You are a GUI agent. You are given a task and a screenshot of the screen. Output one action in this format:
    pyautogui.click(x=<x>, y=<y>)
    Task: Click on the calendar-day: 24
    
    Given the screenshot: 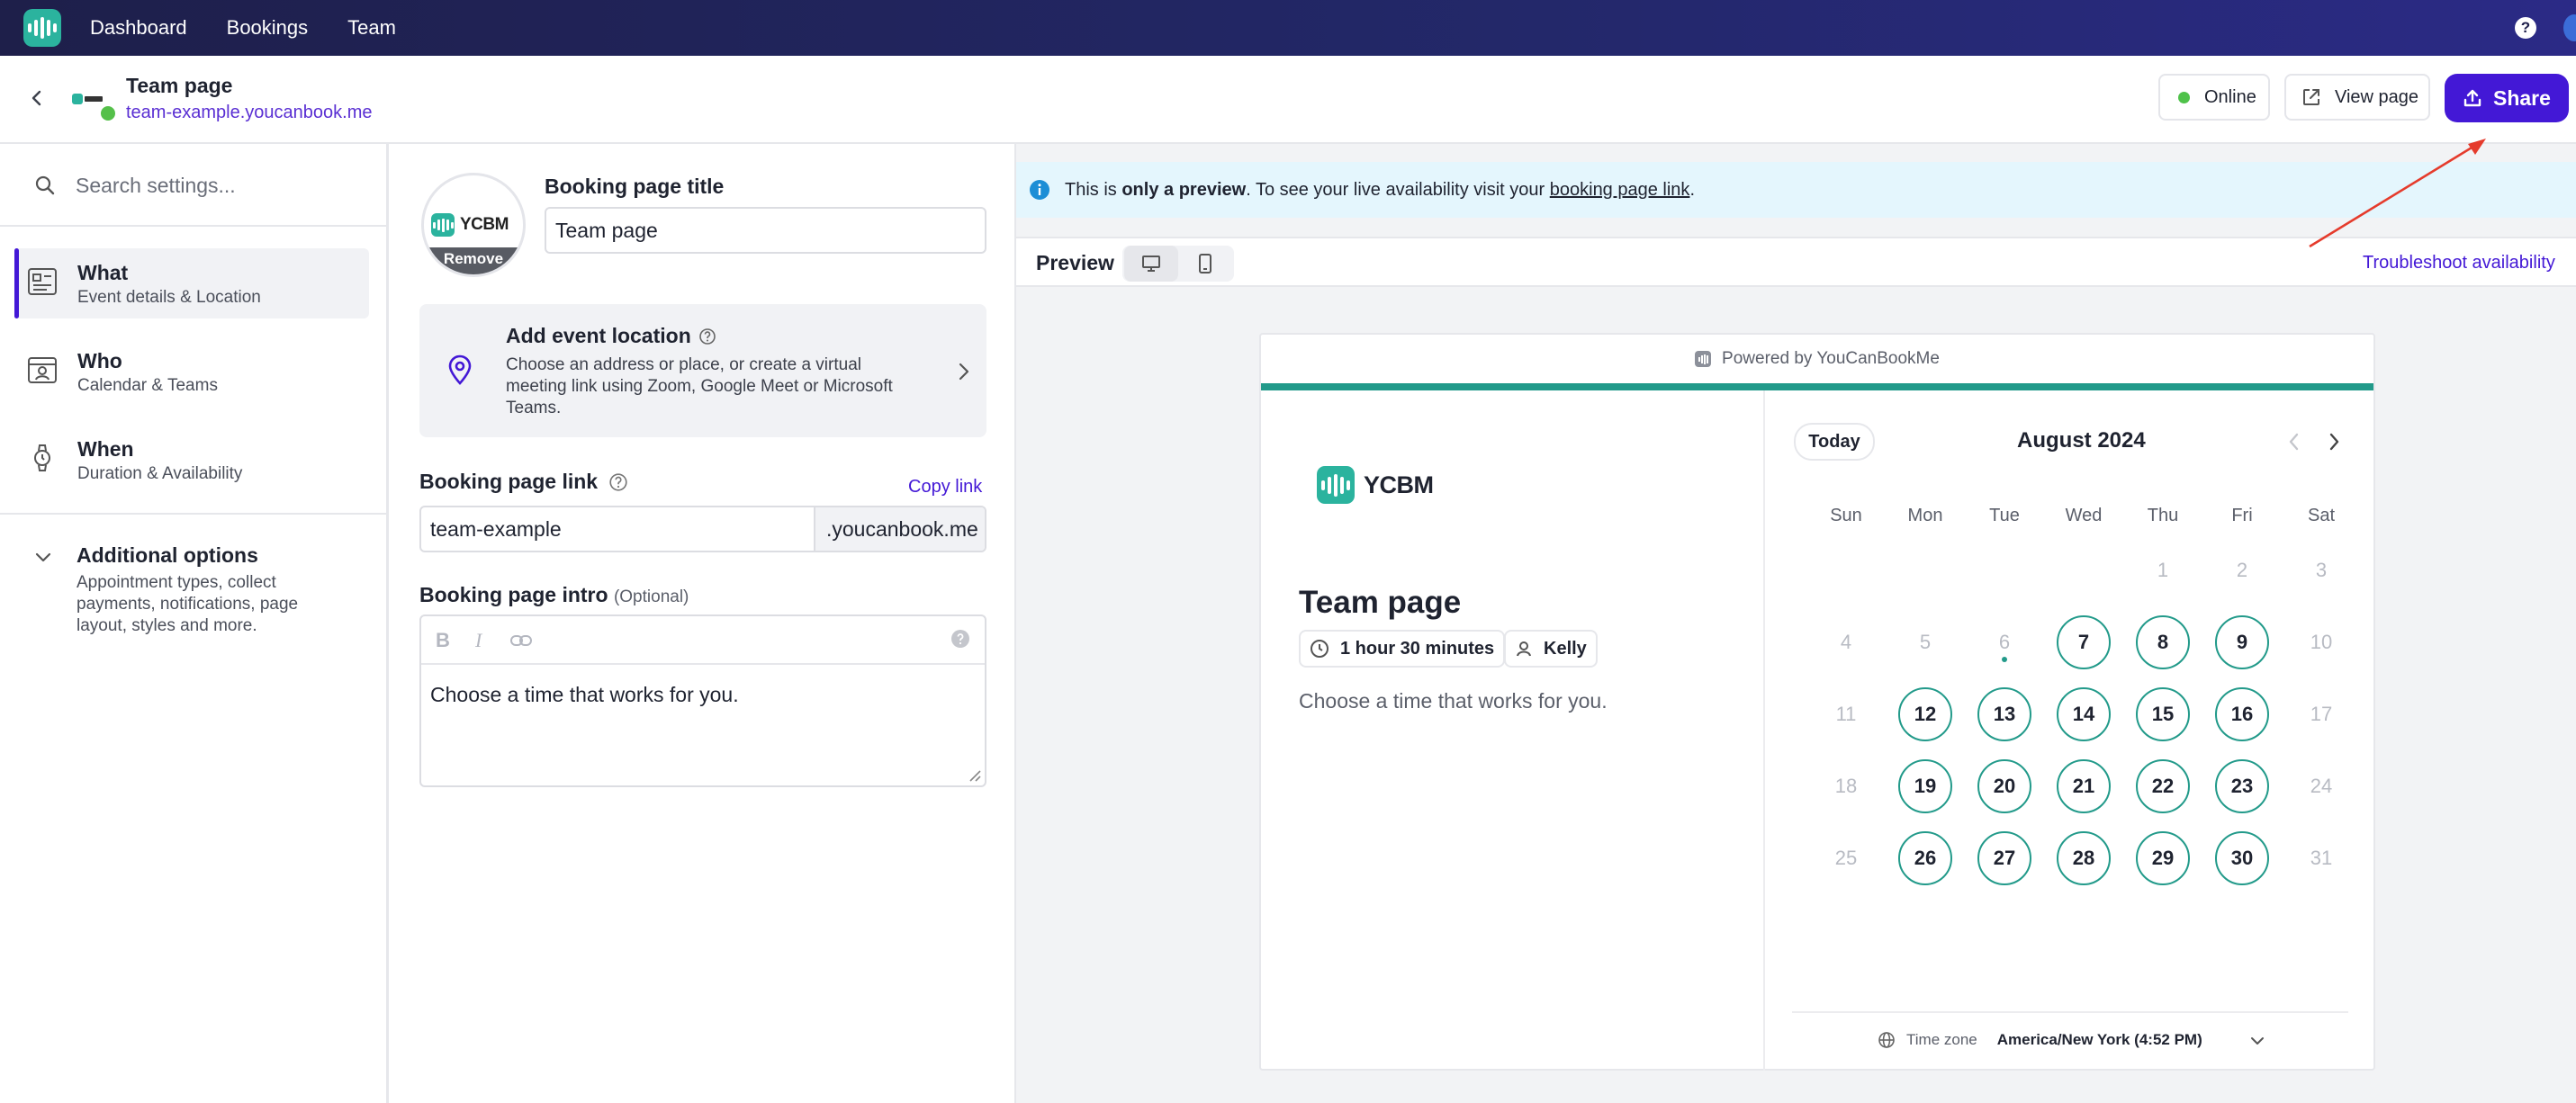 What is the action you would take?
    pyautogui.click(x=2321, y=786)
    